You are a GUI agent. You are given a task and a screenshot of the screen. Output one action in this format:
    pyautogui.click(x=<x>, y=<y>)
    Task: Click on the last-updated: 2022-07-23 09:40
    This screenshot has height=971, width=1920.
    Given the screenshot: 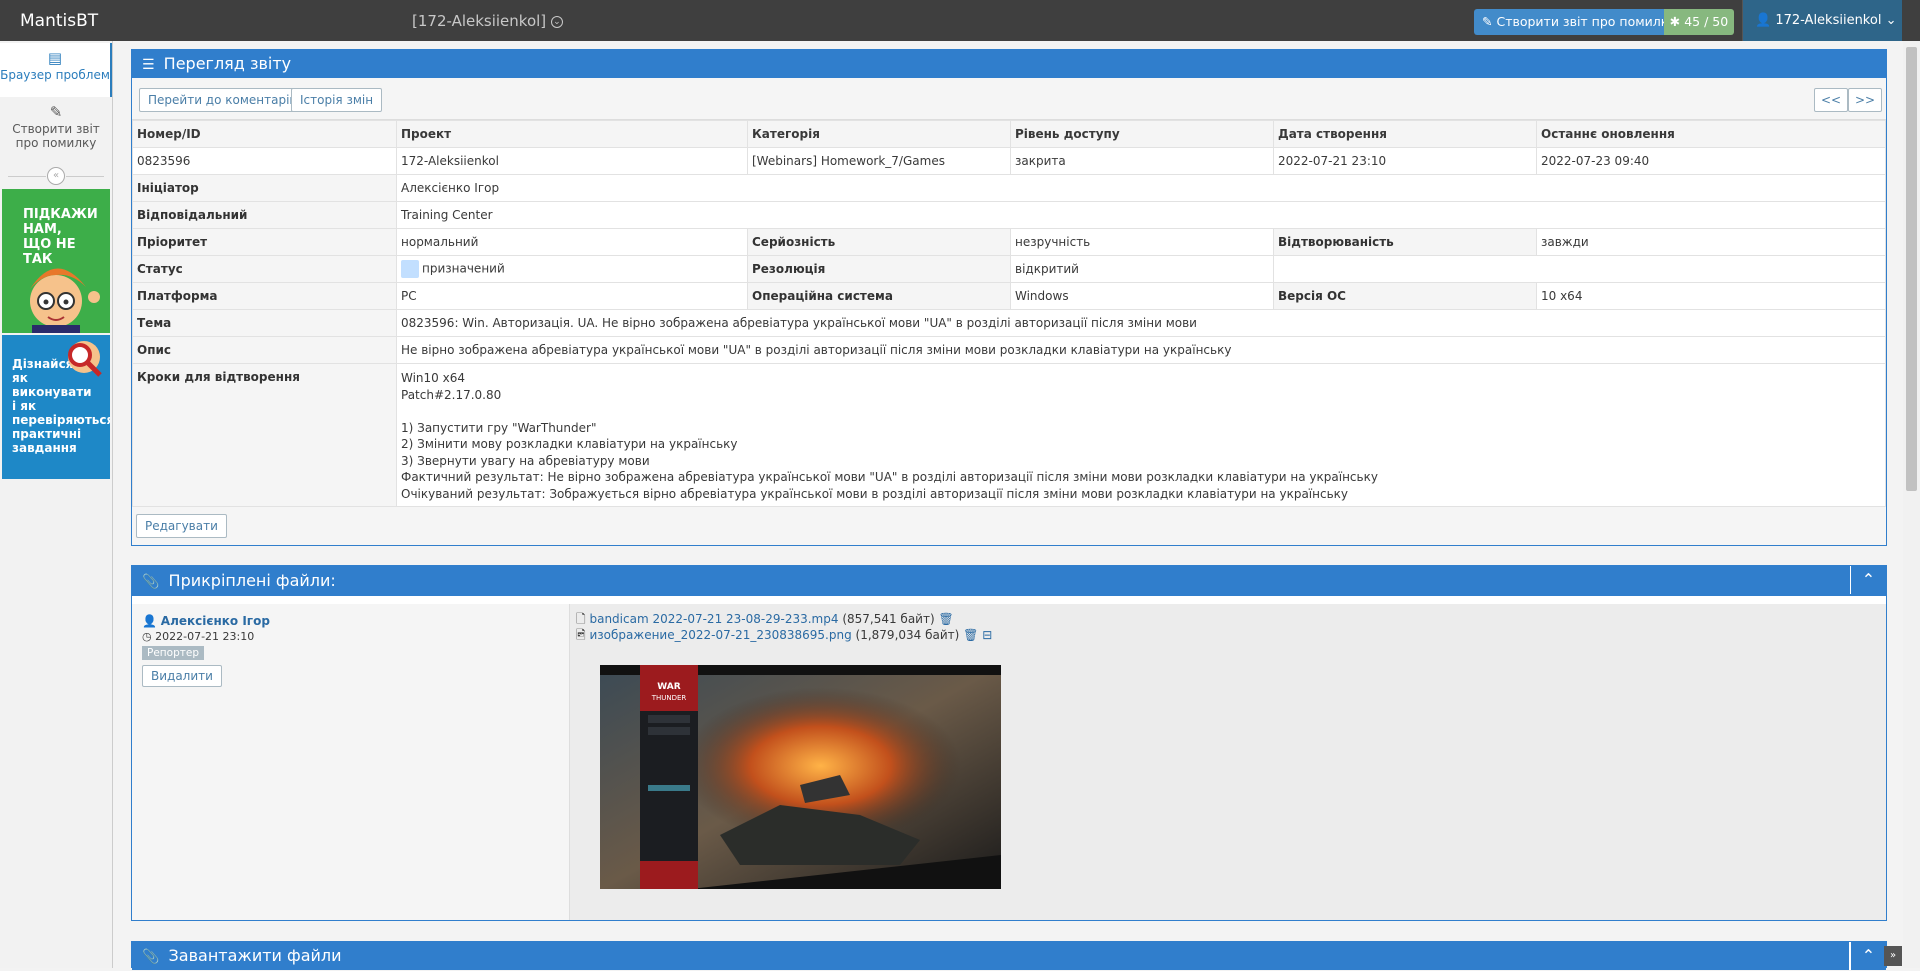 What is the action you would take?
    pyautogui.click(x=1711, y=161)
    